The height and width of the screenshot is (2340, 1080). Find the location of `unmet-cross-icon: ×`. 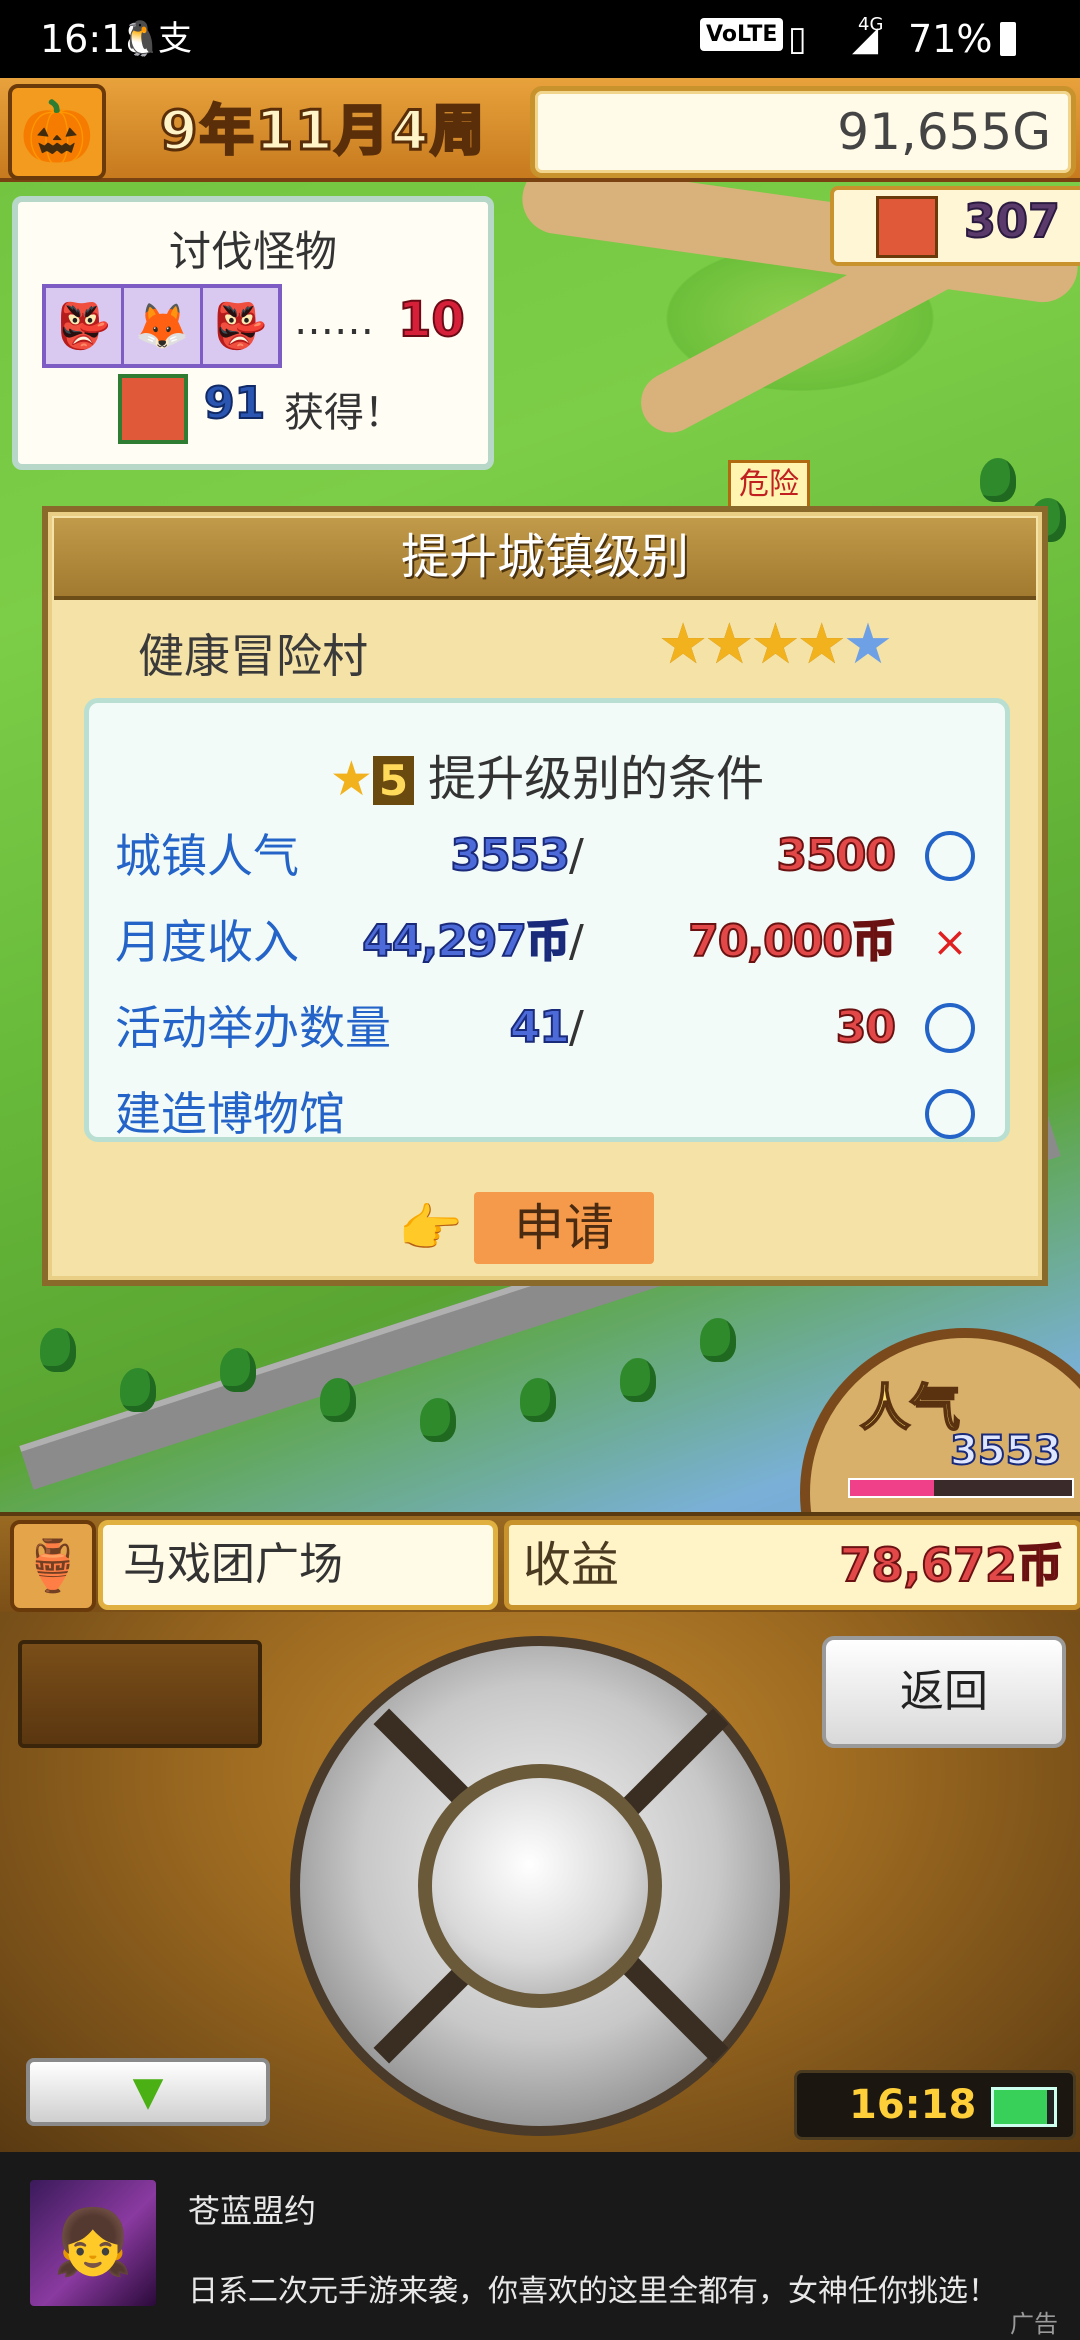

unmet-cross-icon: × is located at coordinates (950, 941).